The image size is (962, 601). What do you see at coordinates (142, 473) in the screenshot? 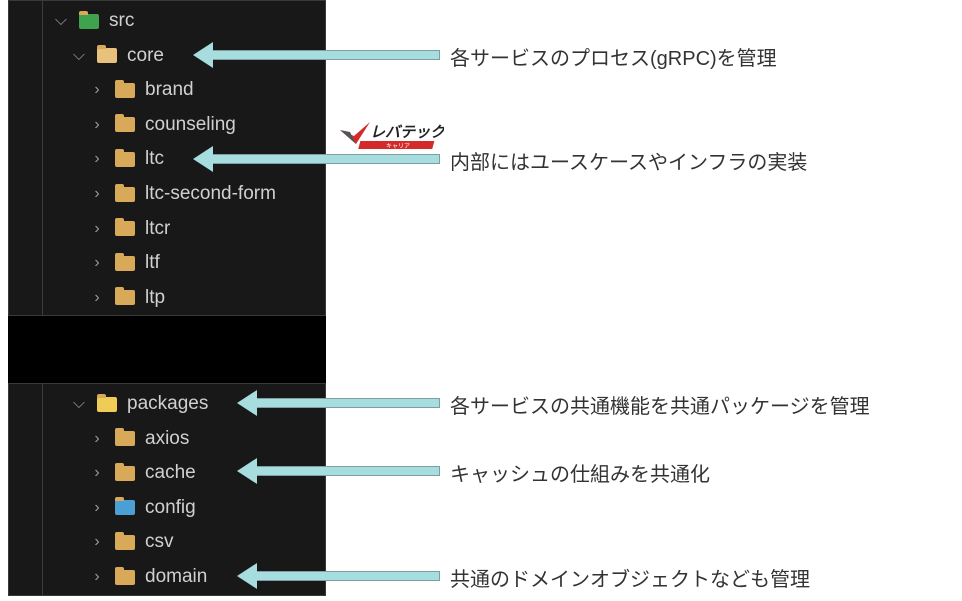
I see `tree-item-cache: › cache` at bounding box center [142, 473].